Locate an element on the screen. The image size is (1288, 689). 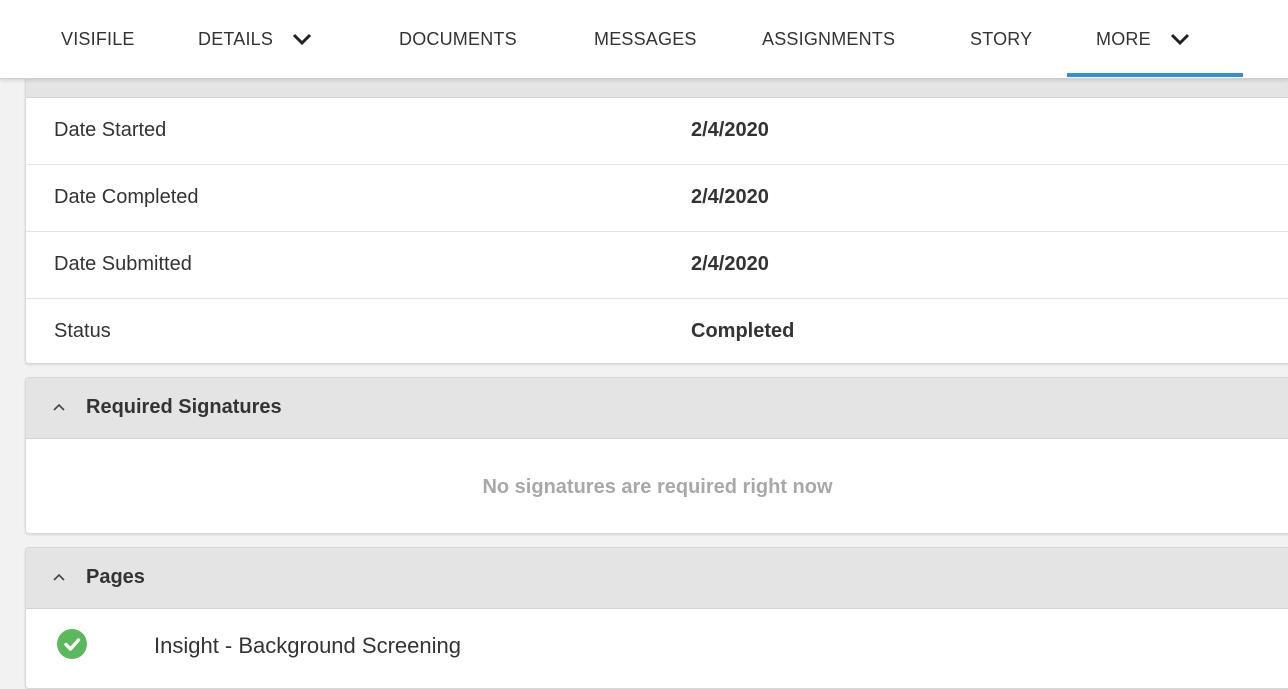
detail-row-date-completed: Date Completed 2/4/2020 is located at coordinates (657, 198).